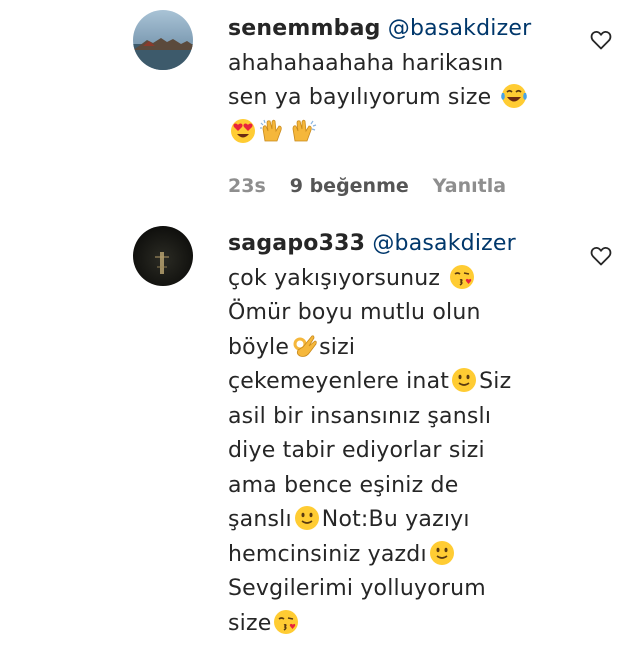 The height and width of the screenshot is (668, 635). What do you see at coordinates (354, 312) in the screenshot?
I see `comment-line: Ömür boyu mutlu olun` at bounding box center [354, 312].